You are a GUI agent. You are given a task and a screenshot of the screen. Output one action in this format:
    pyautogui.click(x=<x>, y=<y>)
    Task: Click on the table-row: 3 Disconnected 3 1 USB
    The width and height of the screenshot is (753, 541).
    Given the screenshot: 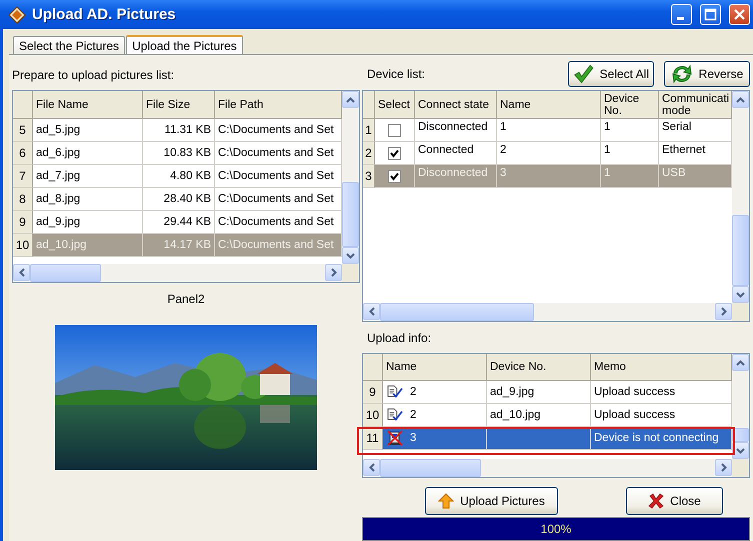 What is the action you would take?
    pyautogui.click(x=547, y=176)
    